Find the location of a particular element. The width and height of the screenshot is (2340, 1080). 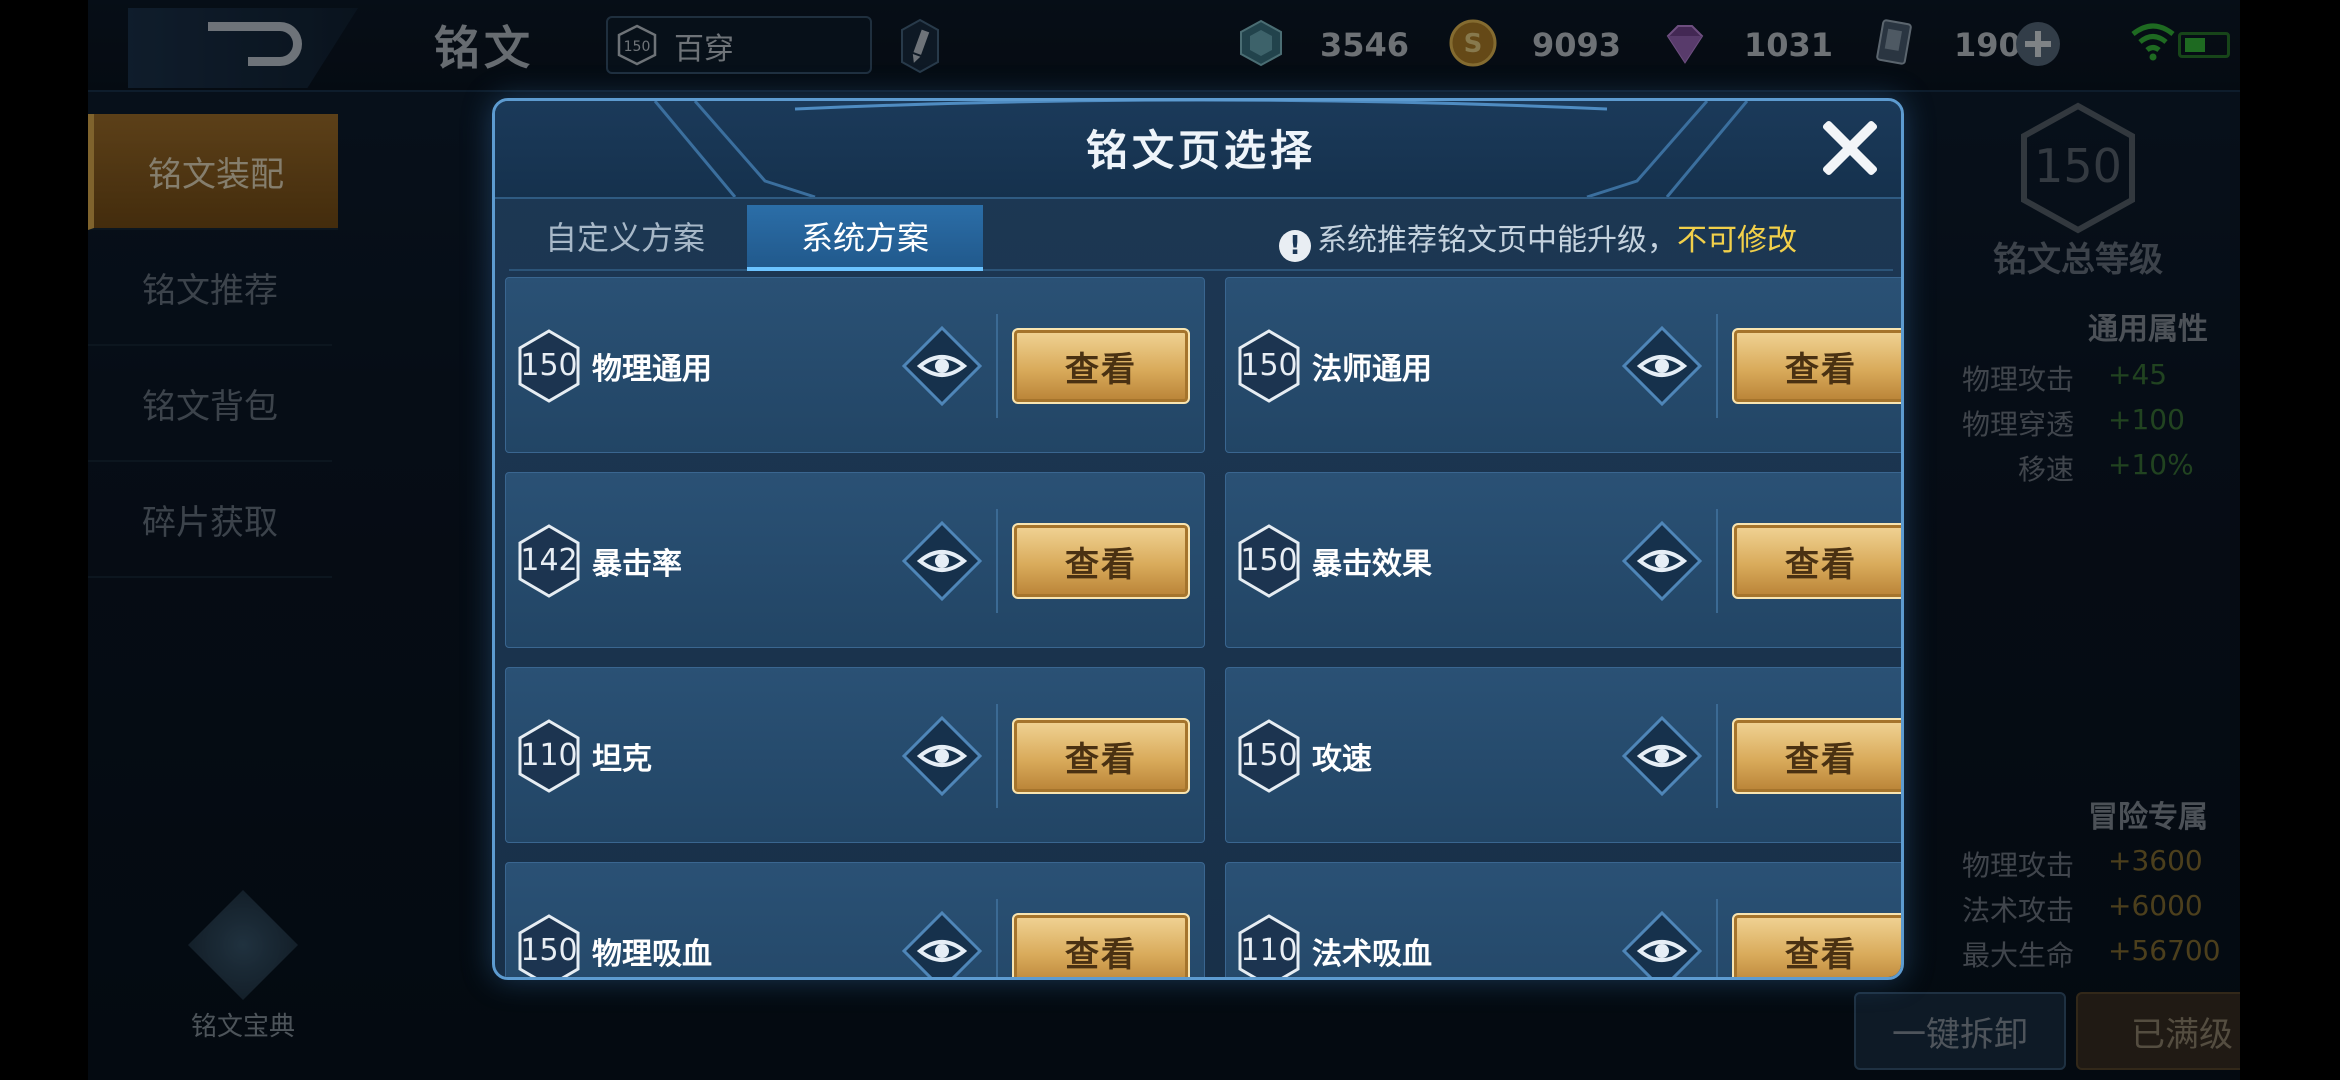

plan-card: 150 物理吸血 查看 is located at coordinates (855, 921).